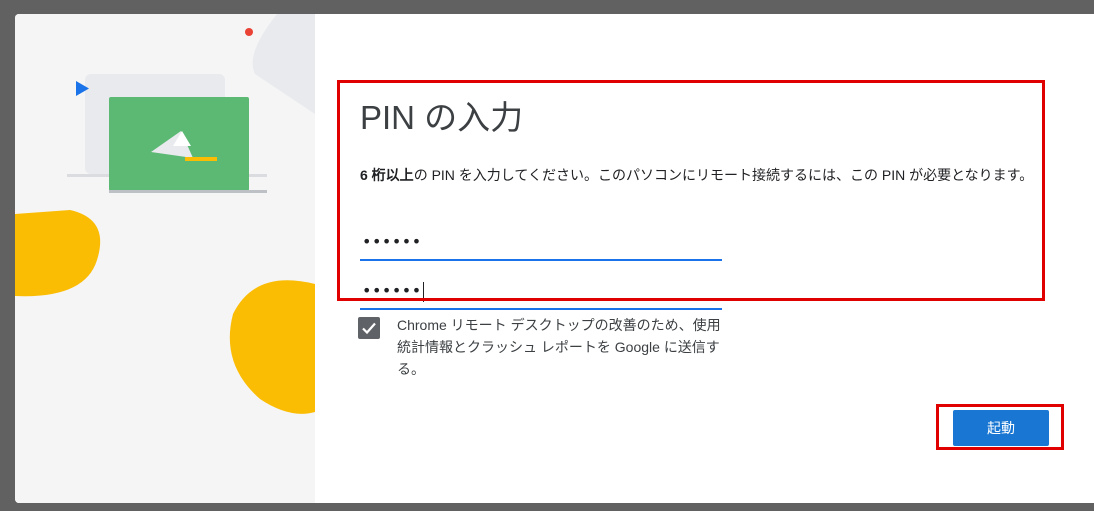 The image size is (1094, 511). What do you see at coordinates (1001, 428) in the screenshot?
I see `start-button: 起動` at bounding box center [1001, 428].